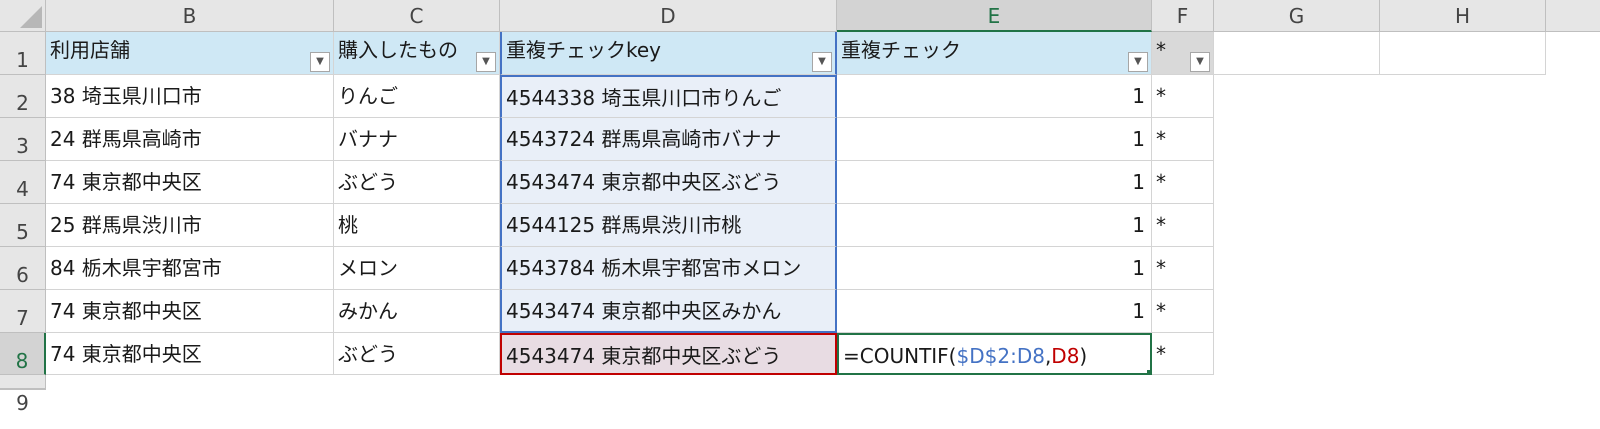 This screenshot has width=1600, height=429. I want to click on formula-suffix: ), so click(1083, 356).